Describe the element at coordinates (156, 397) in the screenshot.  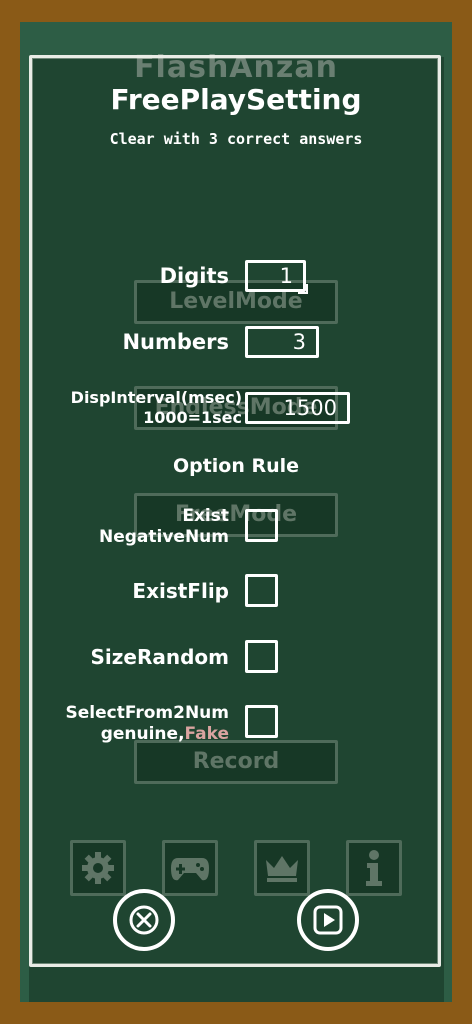
I see `disp-interval-label-line1: DispInterval(msec)` at that location.